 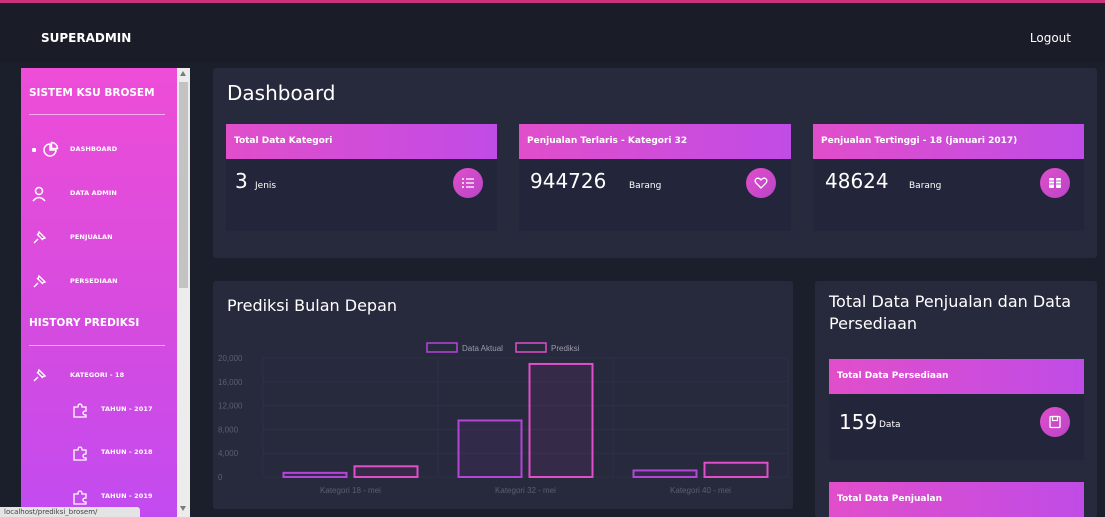 What do you see at coordinates (568, 181) in the screenshot?
I see `card-value: 944726` at bounding box center [568, 181].